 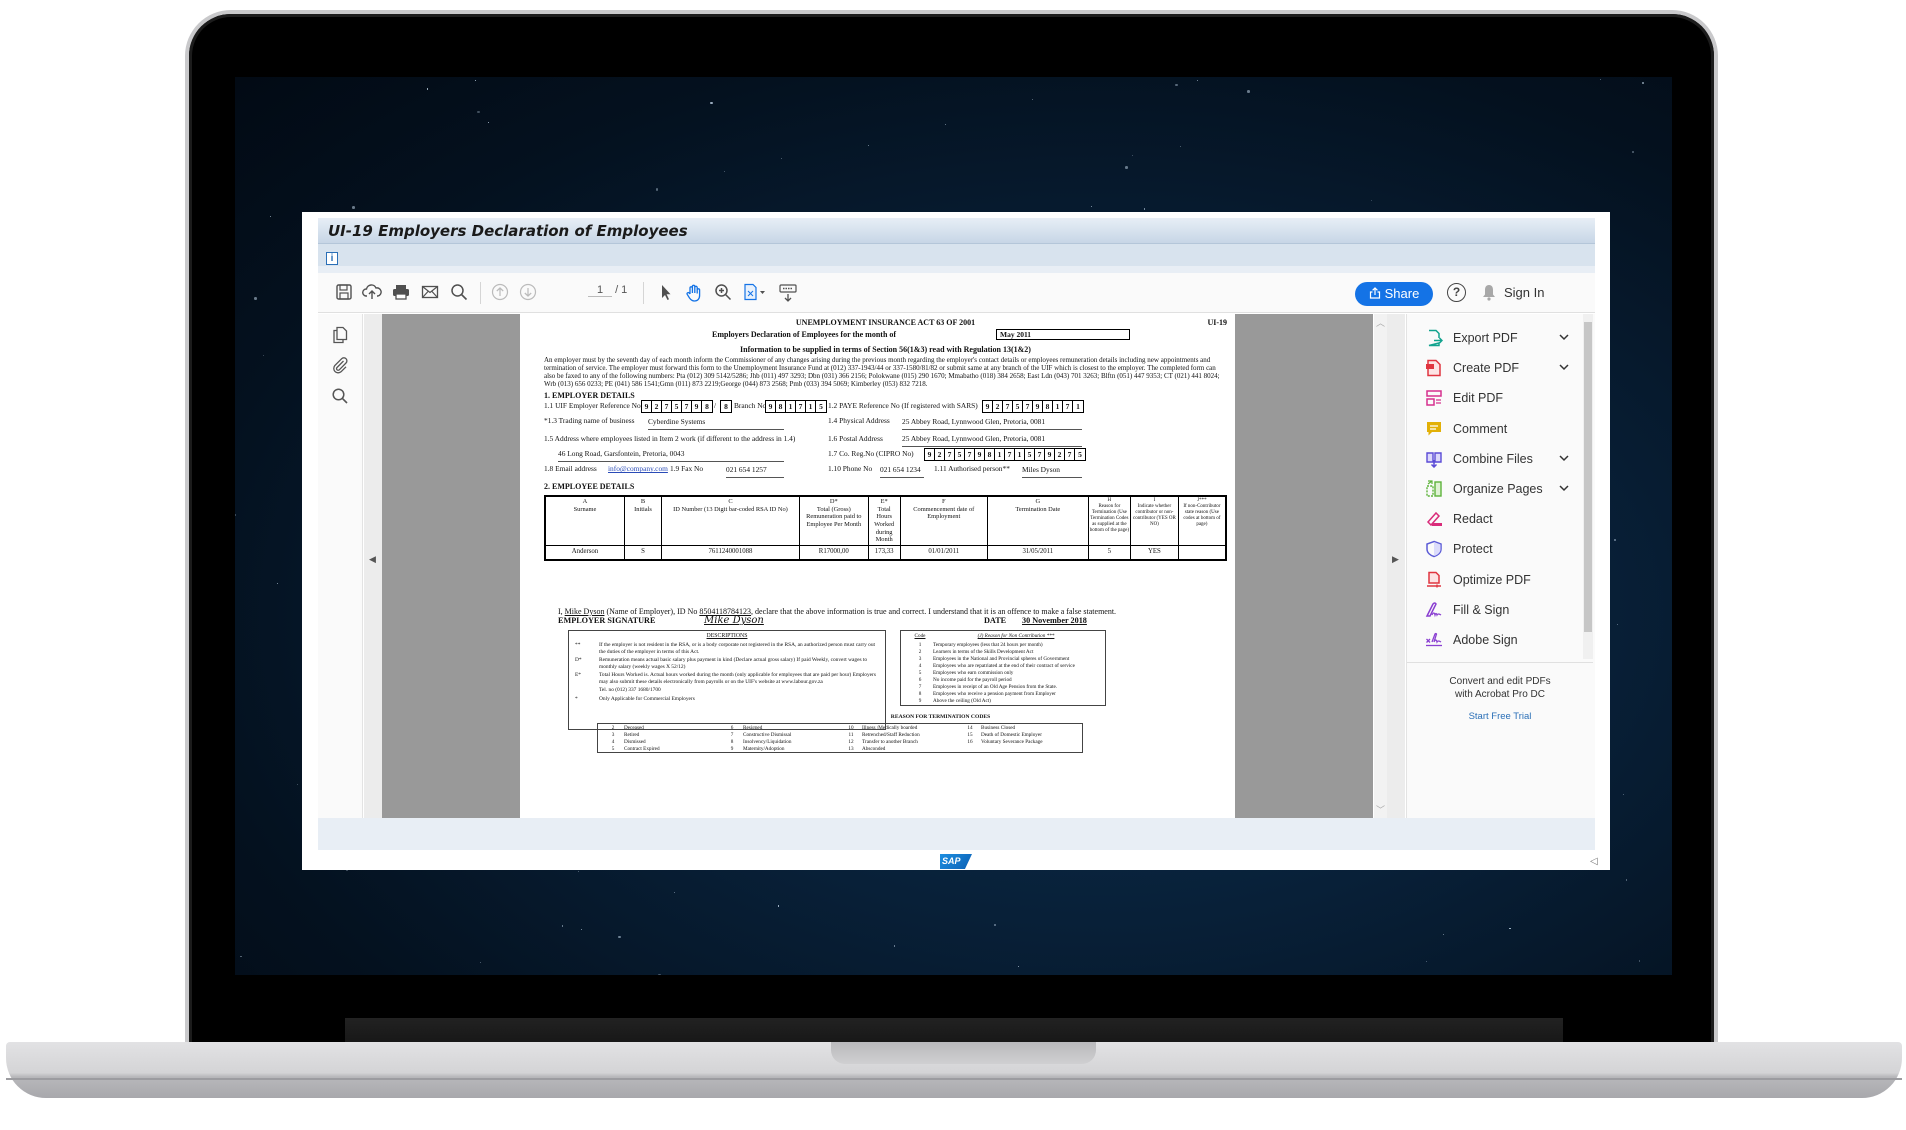 I want to click on page-down-icon, so click(x=528, y=293).